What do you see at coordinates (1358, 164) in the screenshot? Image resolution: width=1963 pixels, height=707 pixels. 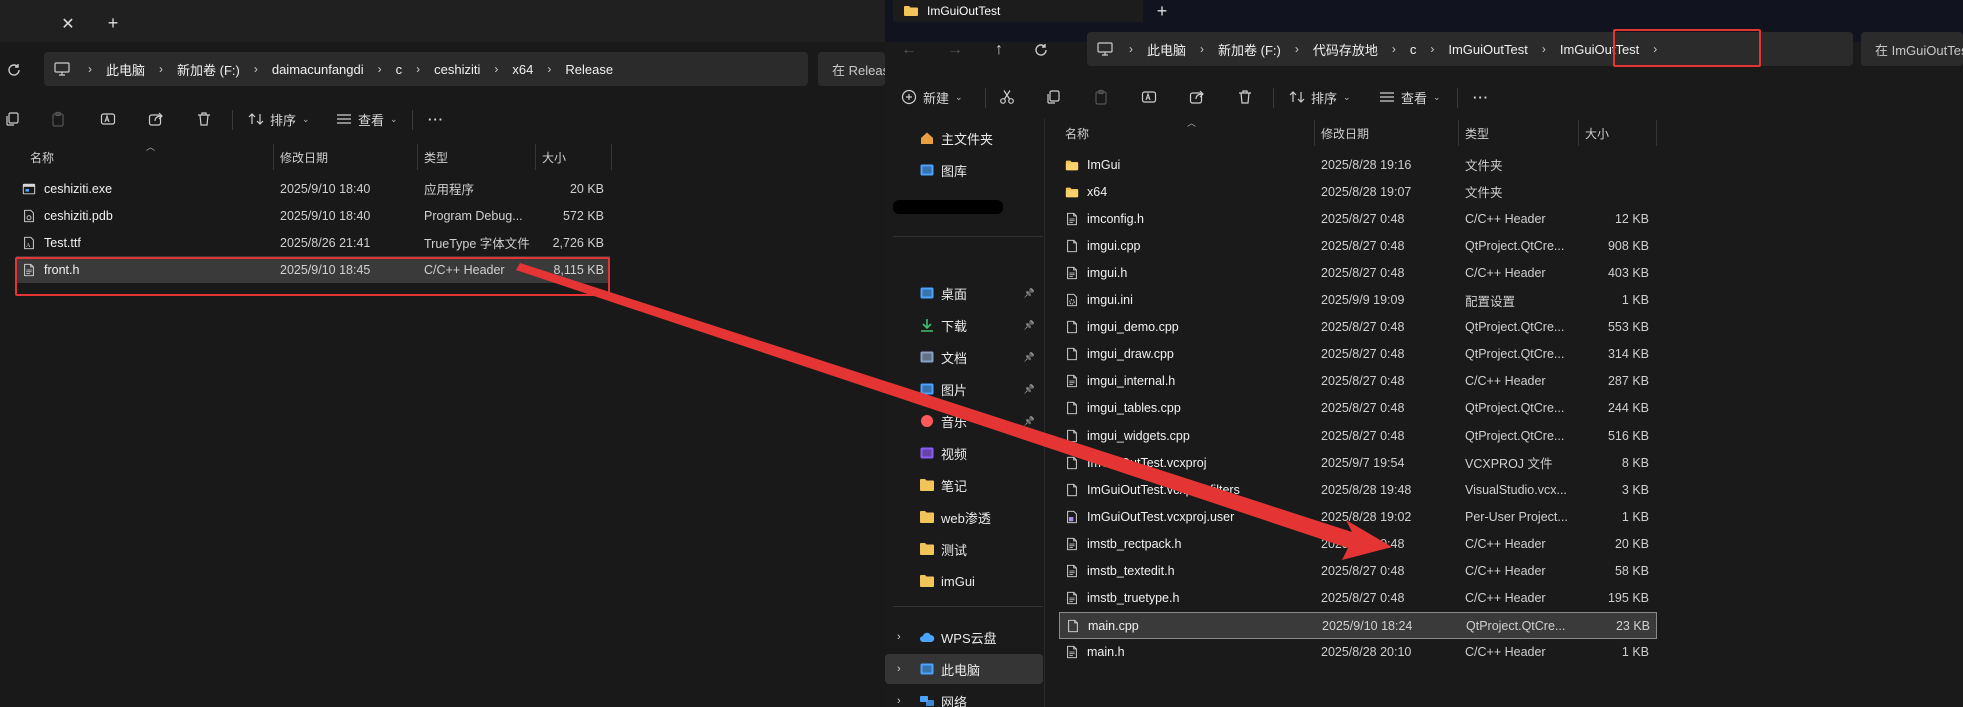 I see `file-row: ImGui 2025/8/28 19:16 文件夹` at bounding box center [1358, 164].